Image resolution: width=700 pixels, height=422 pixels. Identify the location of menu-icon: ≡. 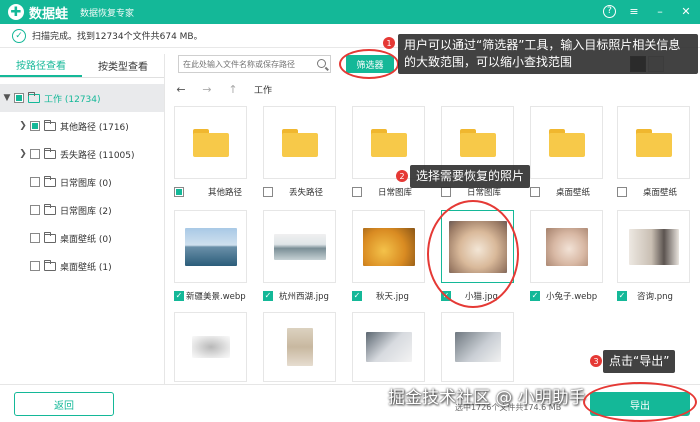
(634, 11).